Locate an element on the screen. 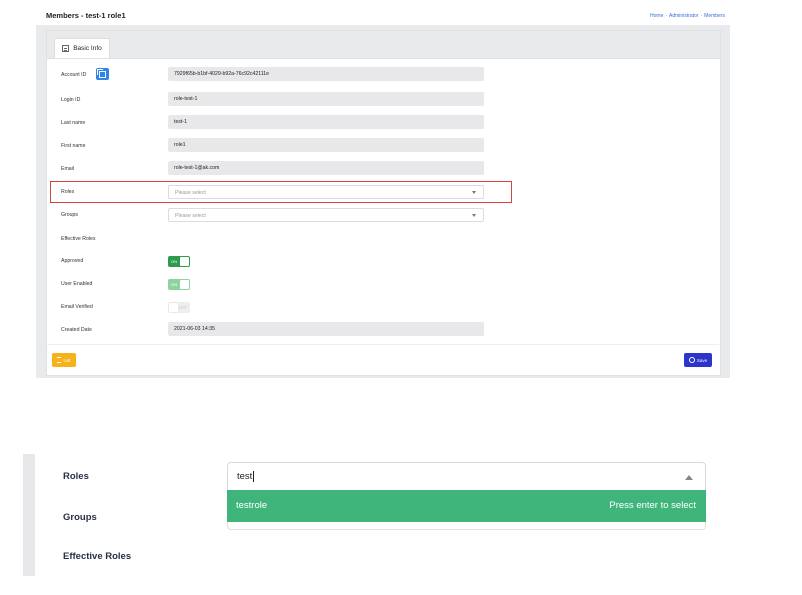  first-name-field: role1 is located at coordinates (326, 145).